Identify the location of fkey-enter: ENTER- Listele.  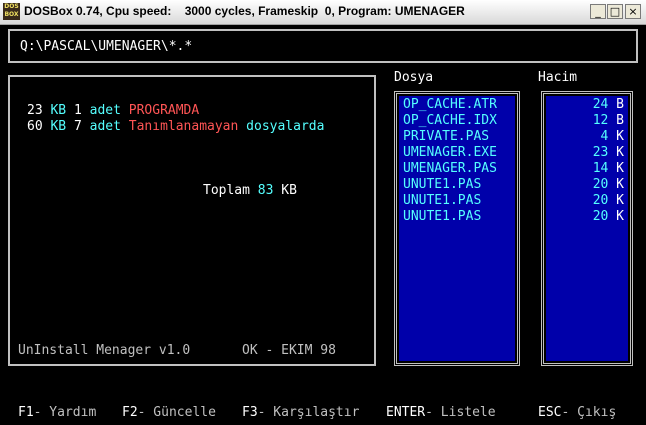
(441, 413).